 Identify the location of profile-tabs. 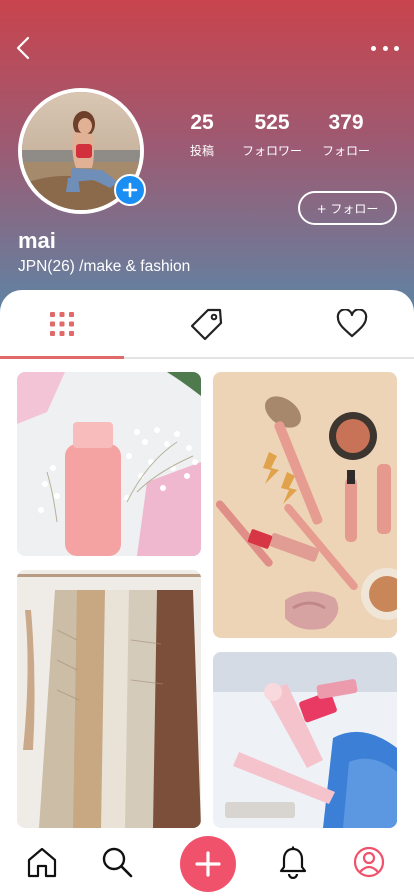
(207, 324).